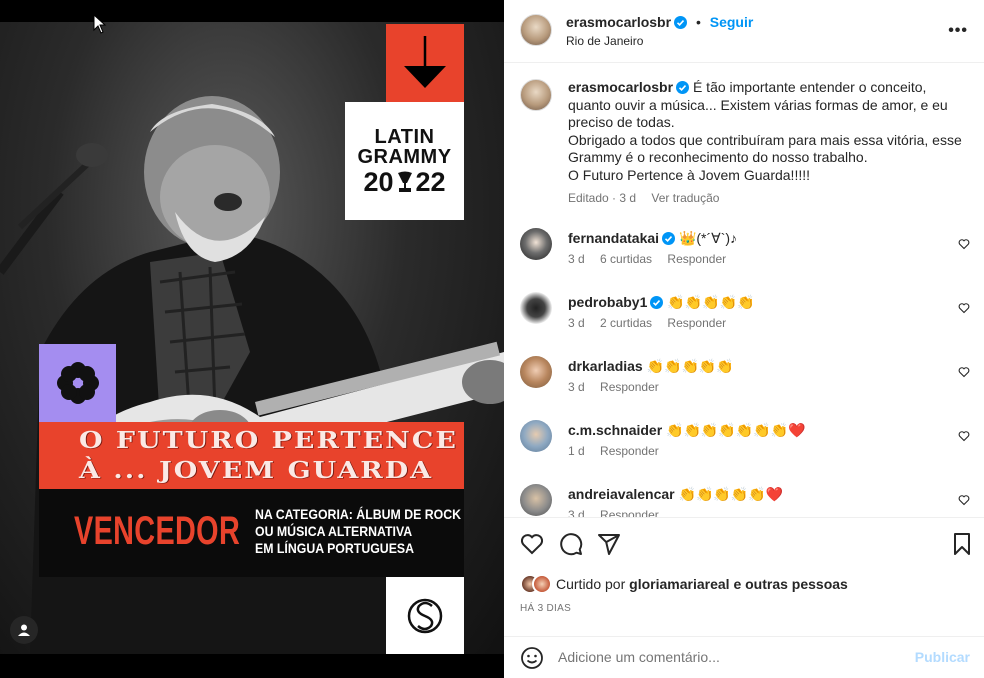 The image size is (984, 678). I want to click on flower-badge, so click(77, 383).